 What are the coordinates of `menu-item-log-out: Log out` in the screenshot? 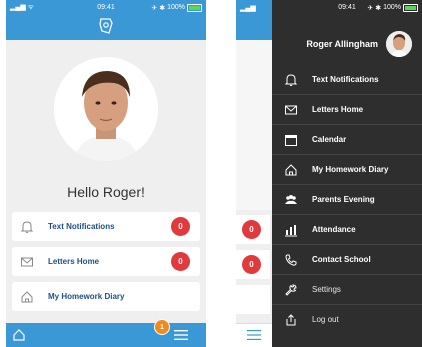 It's located at (347, 319).